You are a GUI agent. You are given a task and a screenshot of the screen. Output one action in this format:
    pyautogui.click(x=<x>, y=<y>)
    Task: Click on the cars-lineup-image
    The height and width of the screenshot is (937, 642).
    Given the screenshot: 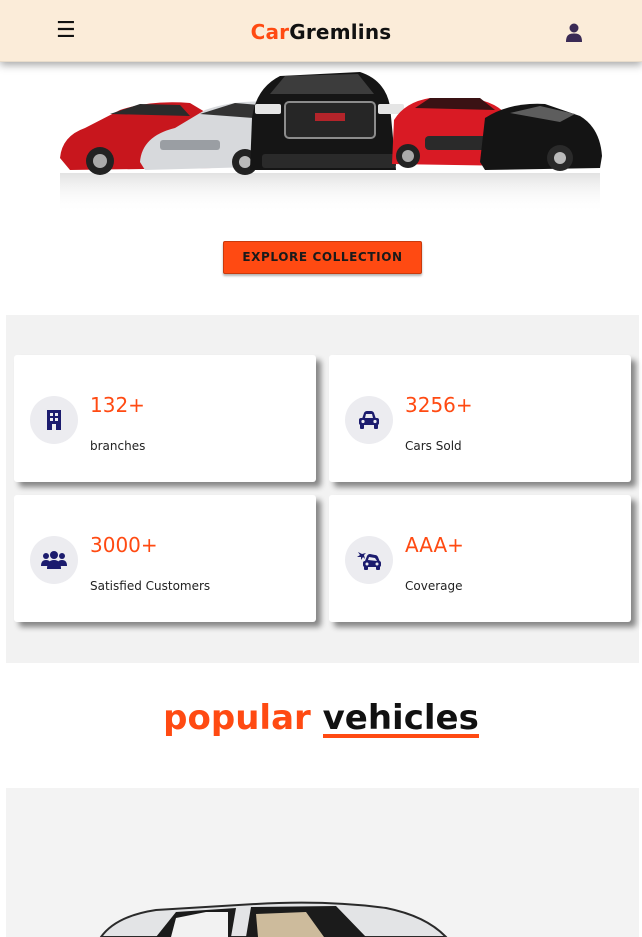 What is the action you would take?
    pyautogui.click(x=331, y=142)
    